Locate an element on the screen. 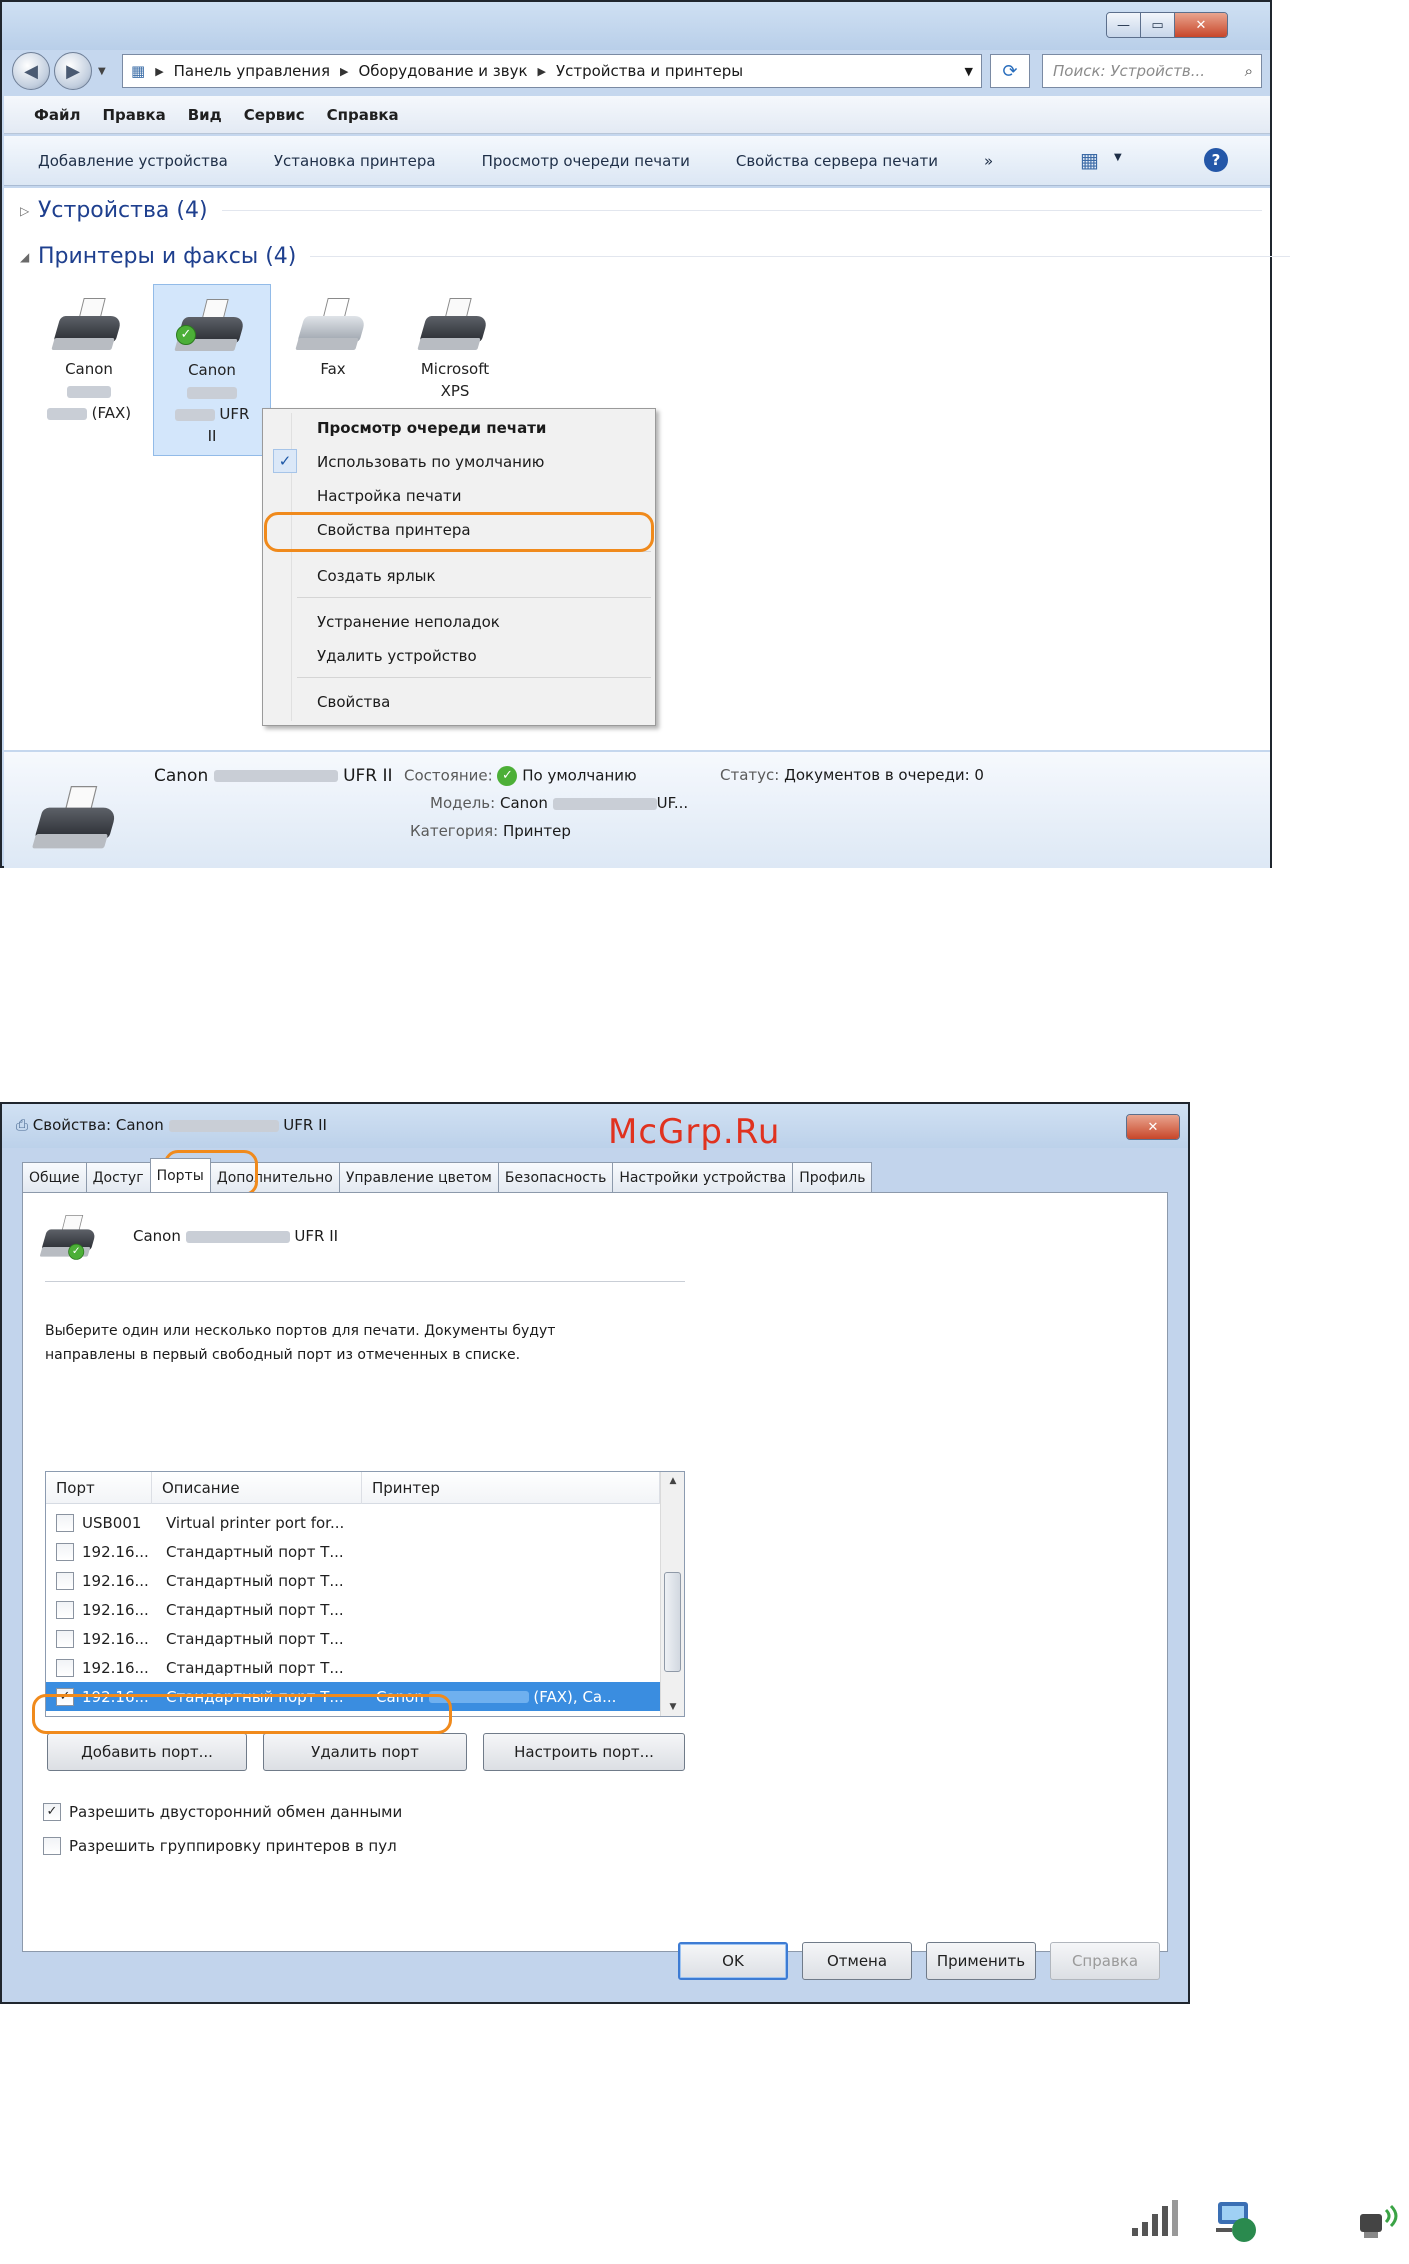  caption-buttons: — ▭ ✕ is located at coordinates (1167, 25).